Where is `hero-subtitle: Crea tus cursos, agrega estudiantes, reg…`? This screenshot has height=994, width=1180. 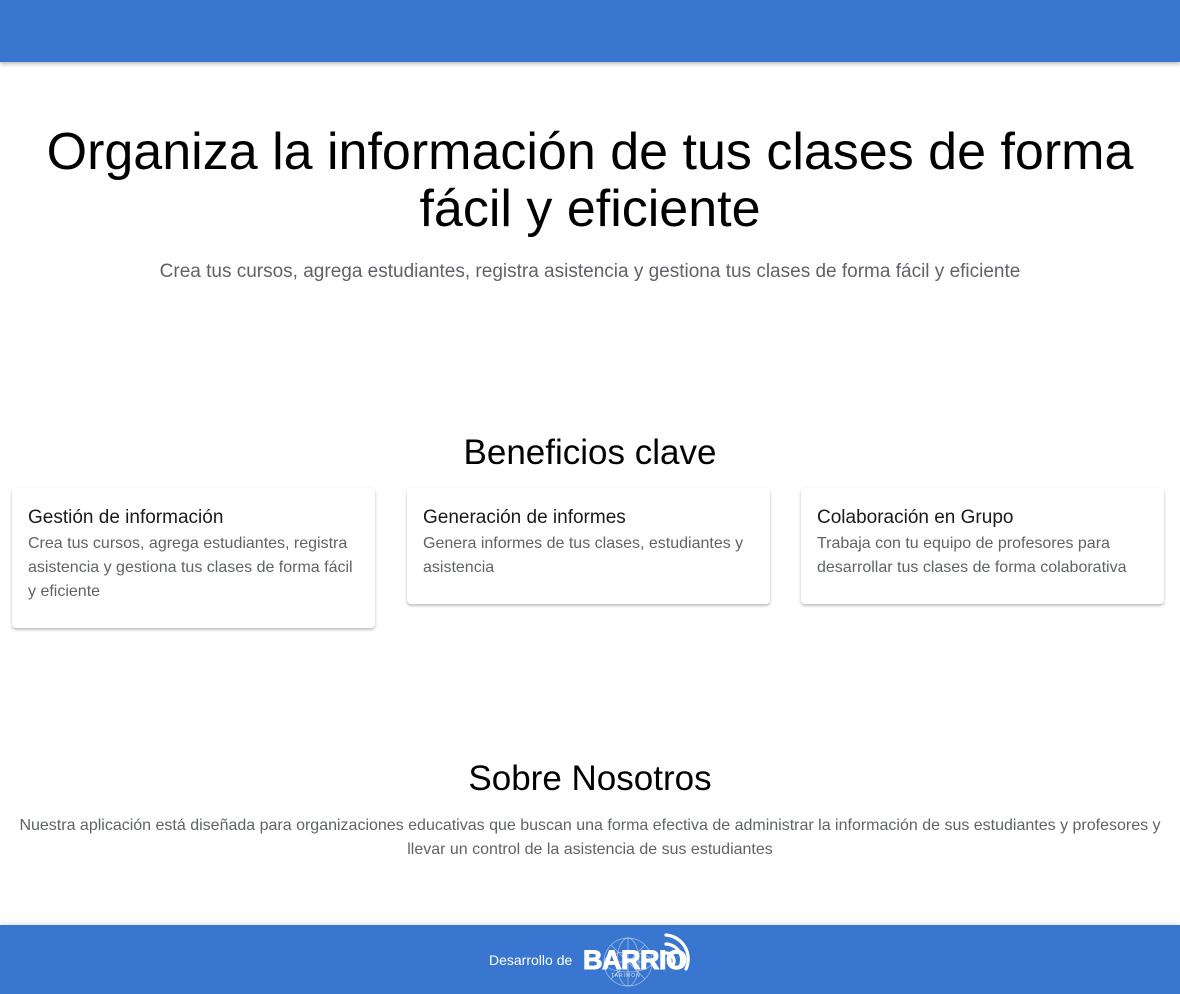
hero-subtitle: Crea tus cursos, agrega estudiantes, reg… is located at coordinates (590, 271).